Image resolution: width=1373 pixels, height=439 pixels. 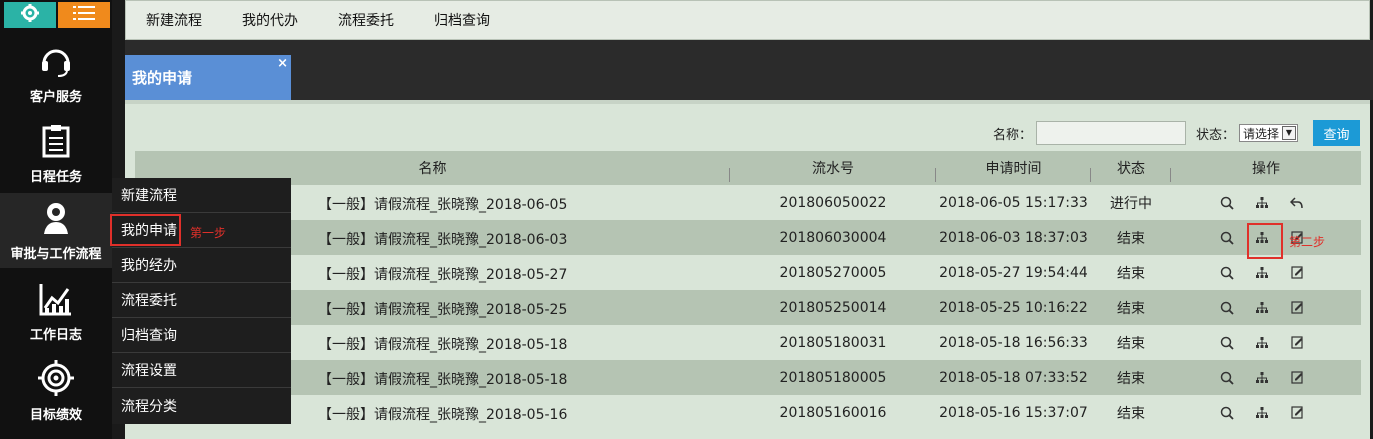 I want to click on submenu-delegation: 流程委托, so click(x=201, y=300).